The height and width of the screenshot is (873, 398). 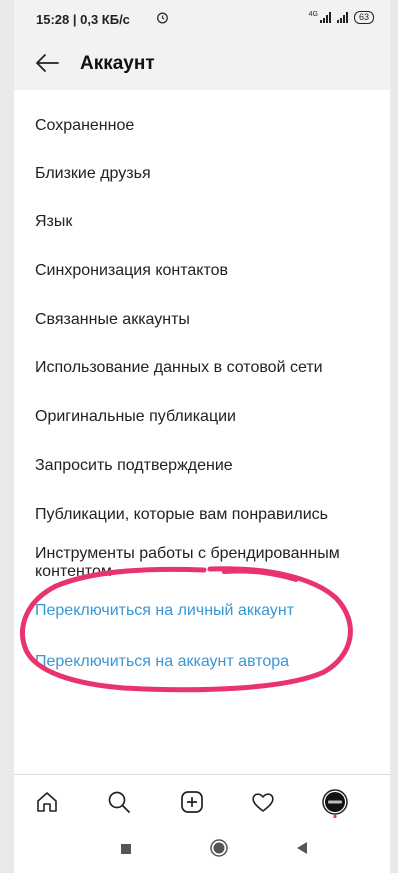 I want to click on menu-item-linked-accounts: Связанные аккаунты, so click(x=112, y=320).